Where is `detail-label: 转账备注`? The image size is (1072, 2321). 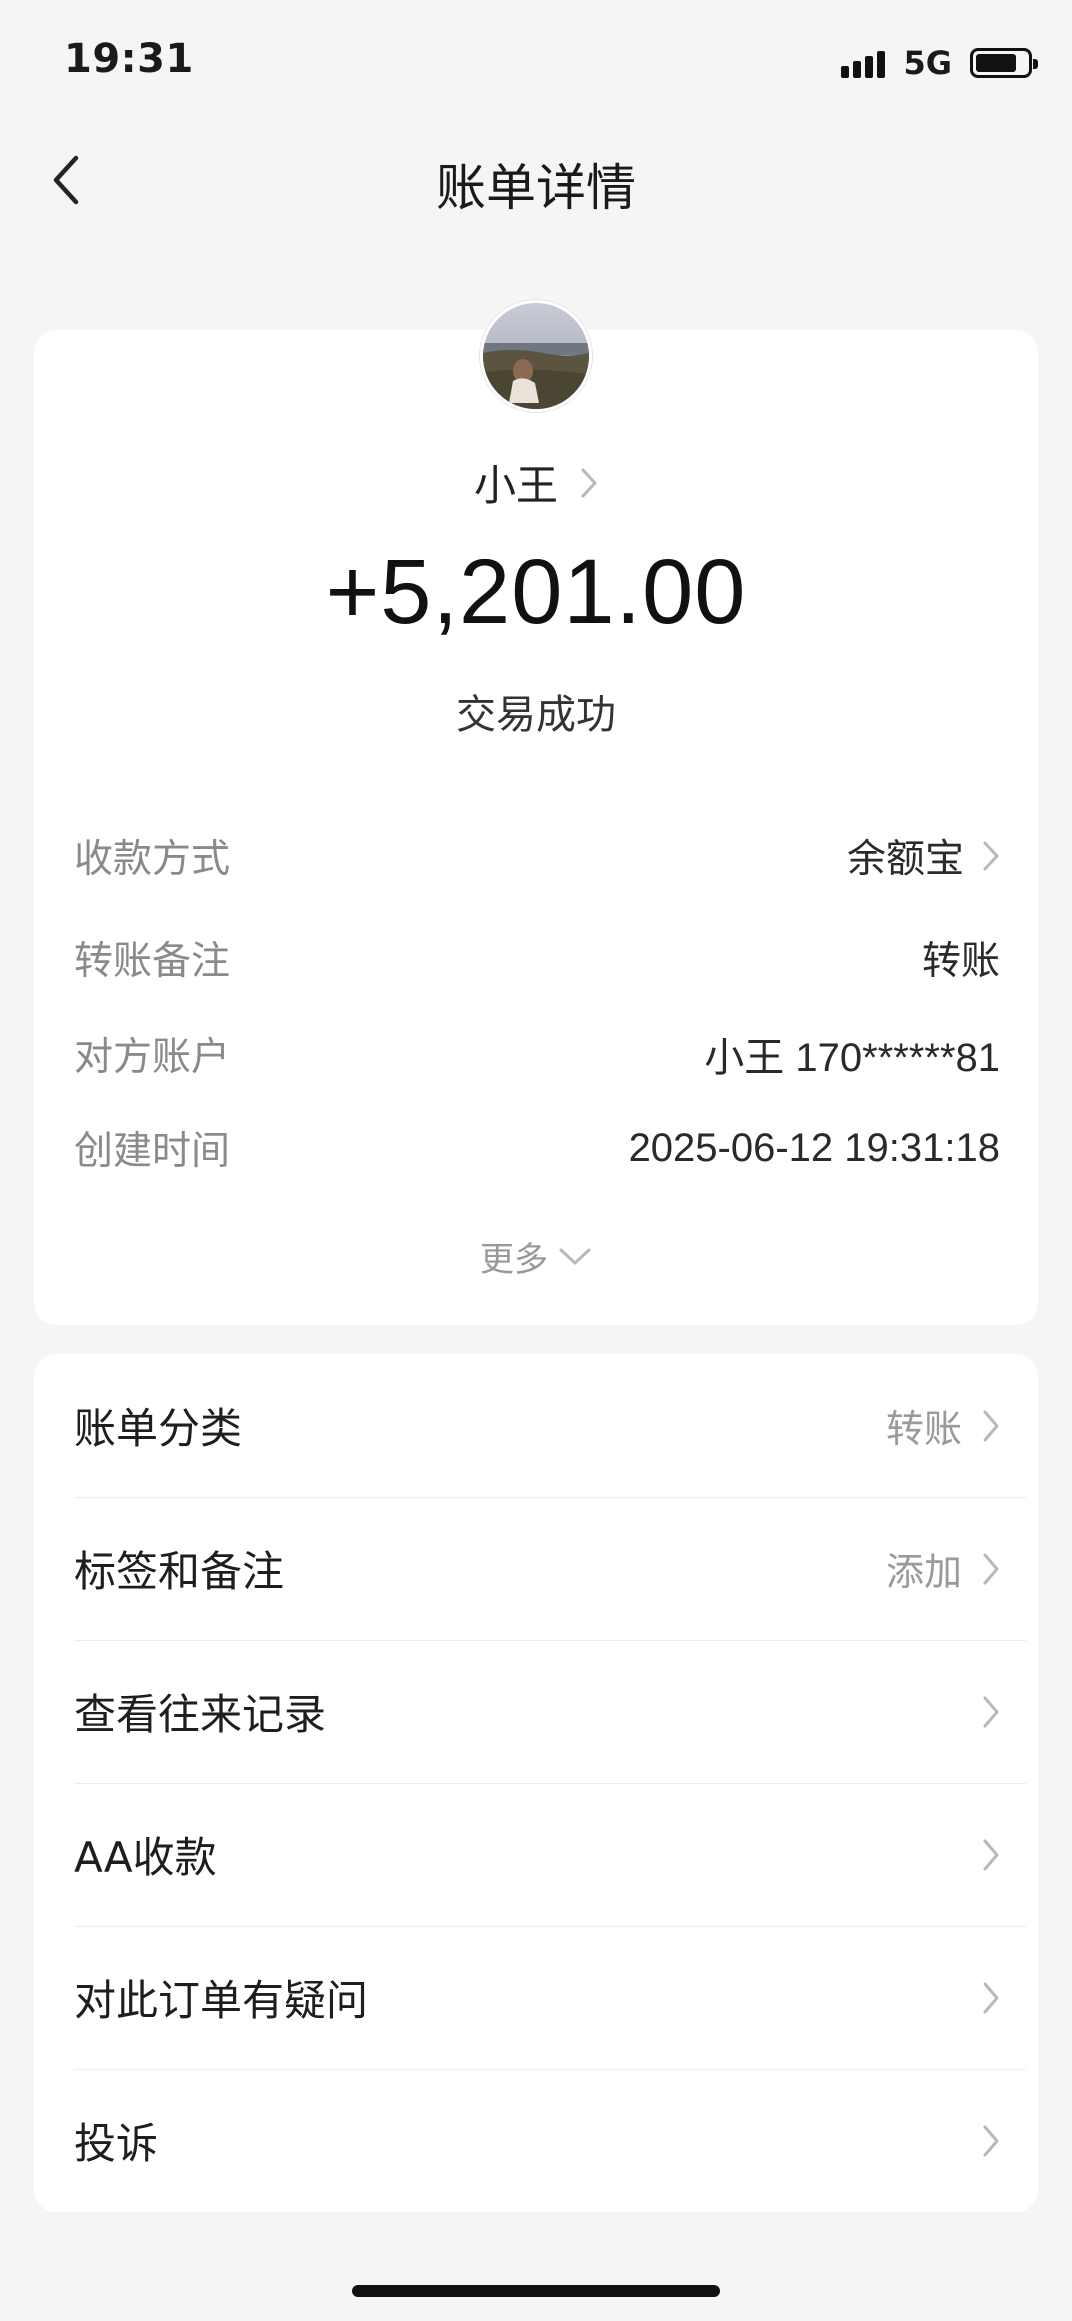 detail-label: 转账备注 is located at coordinates (152, 961).